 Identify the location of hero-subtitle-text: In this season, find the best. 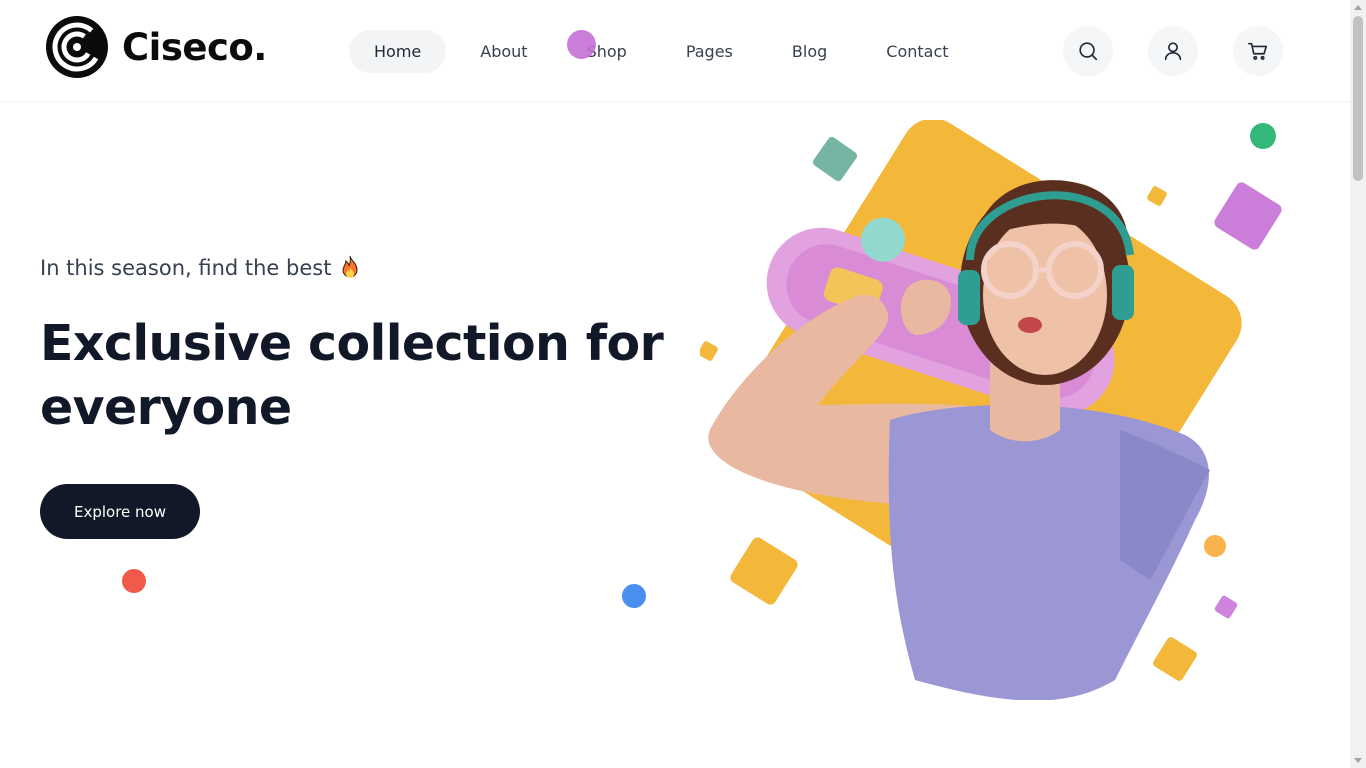
(186, 268).